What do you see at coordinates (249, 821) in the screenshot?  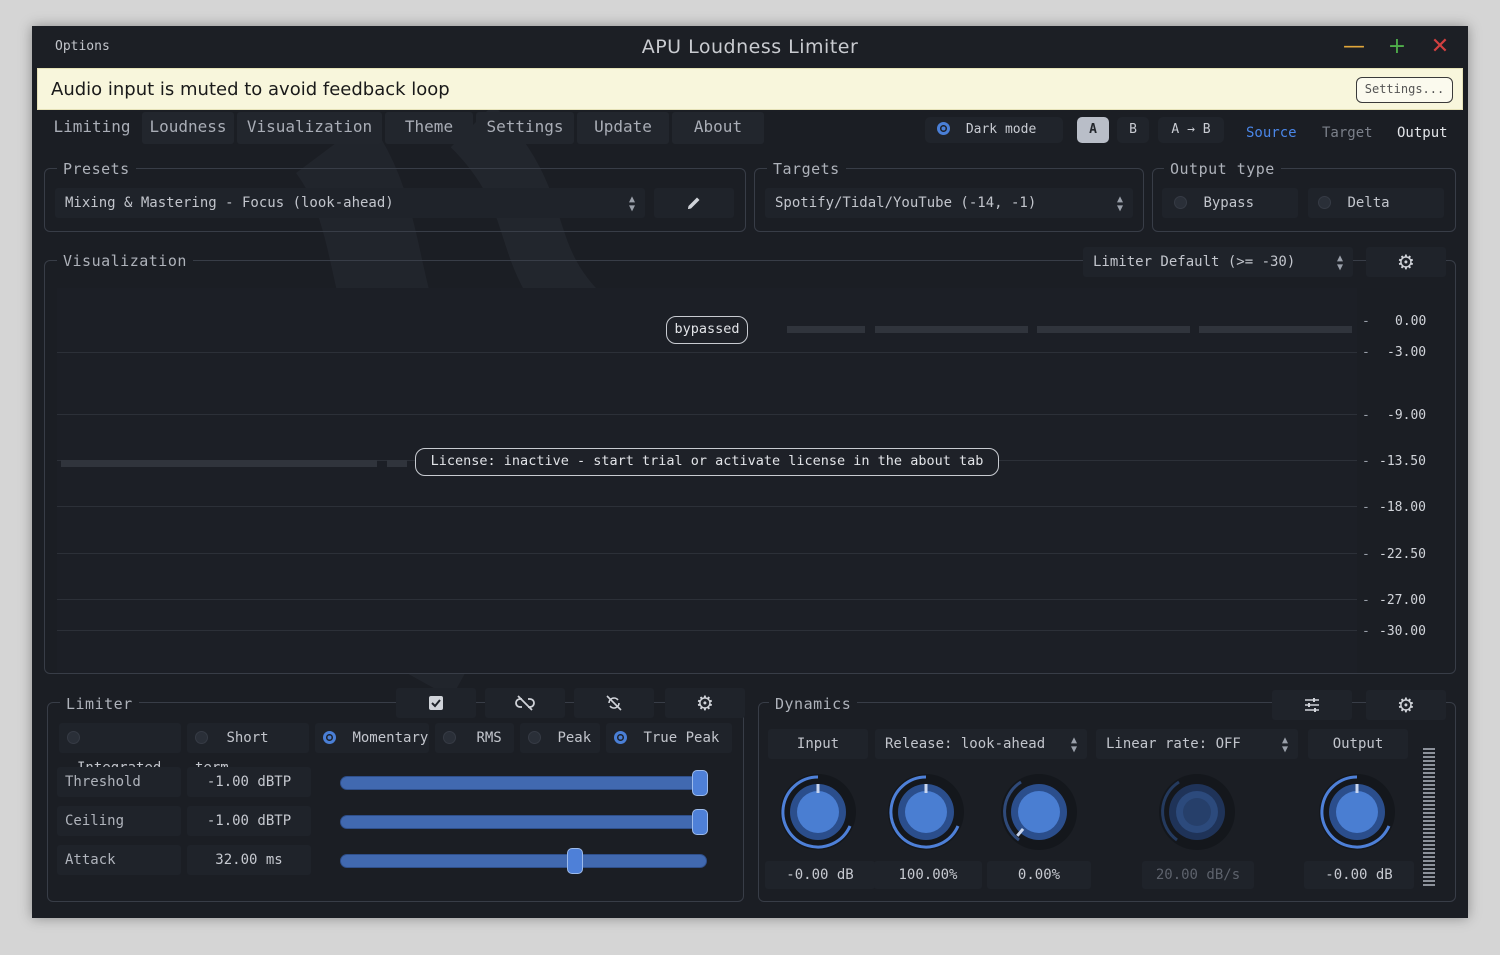 I see `ceiling-value: -1.00 dBTP` at bounding box center [249, 821].